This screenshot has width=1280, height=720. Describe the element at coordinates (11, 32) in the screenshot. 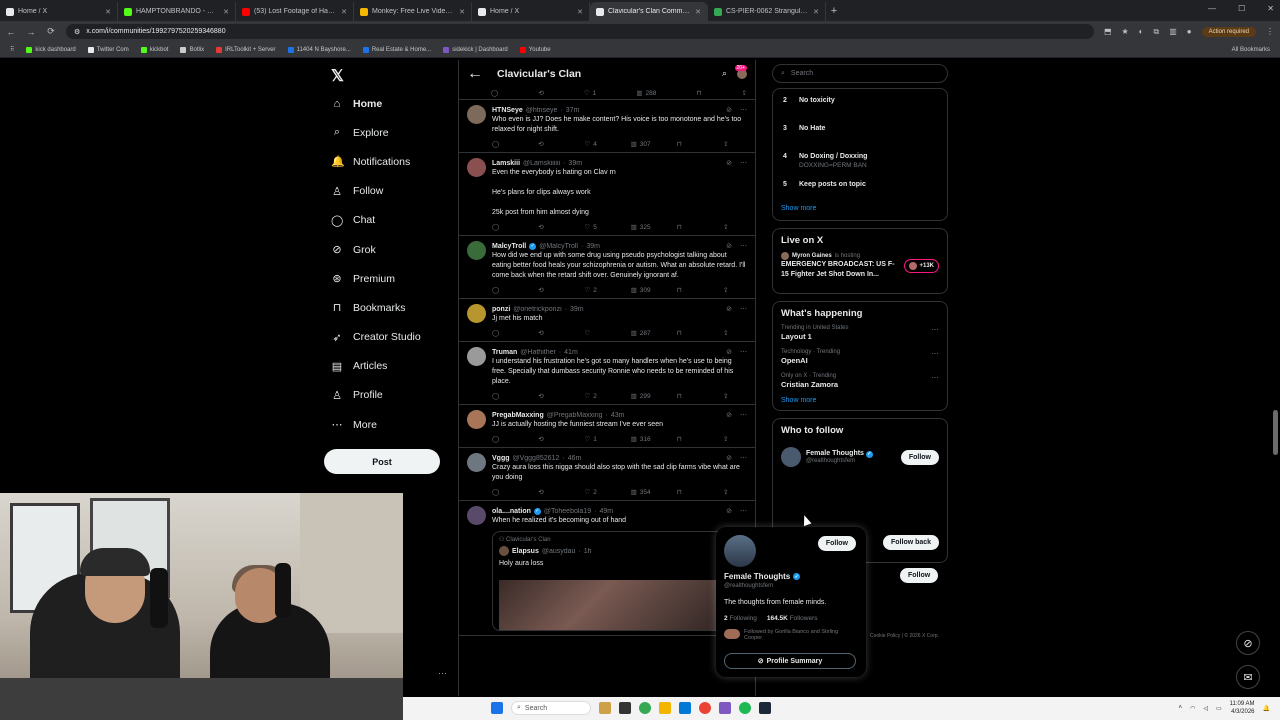

I see `back-icon: ←` at that location.